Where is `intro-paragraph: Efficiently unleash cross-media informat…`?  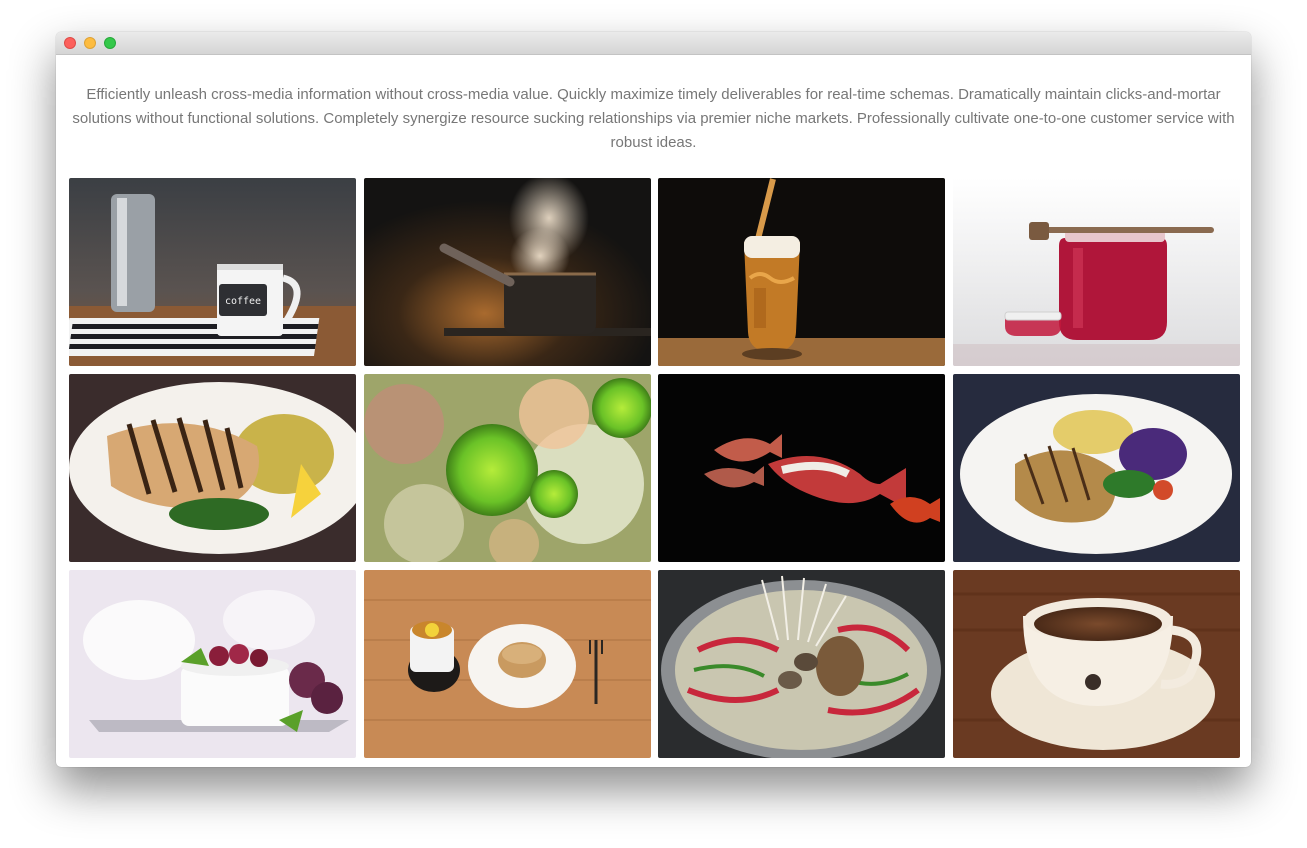 intro-paragraph: Efficiently unleash cross-media informat… is located at coordinates (653, 118).